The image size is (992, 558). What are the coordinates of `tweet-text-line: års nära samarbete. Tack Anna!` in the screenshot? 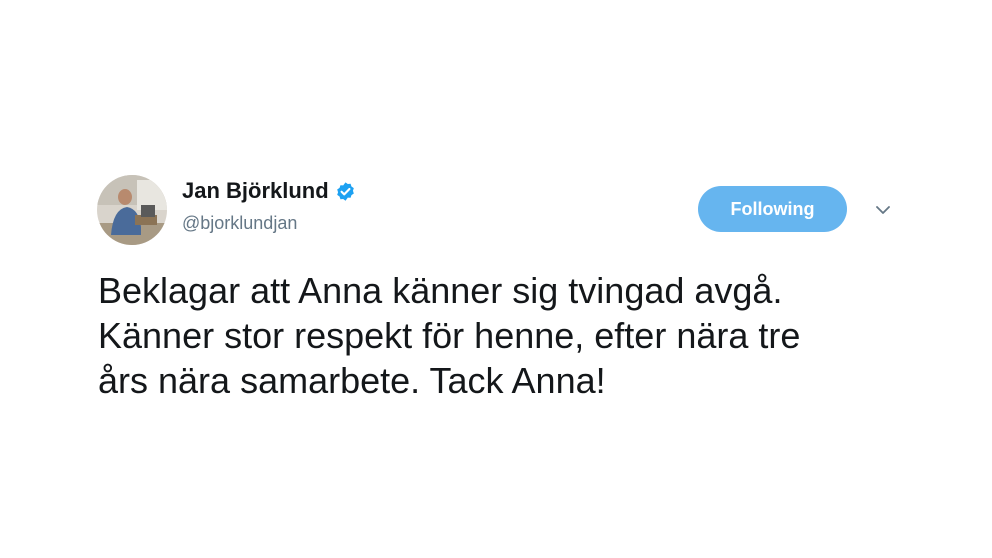 It's located at (352, 380).